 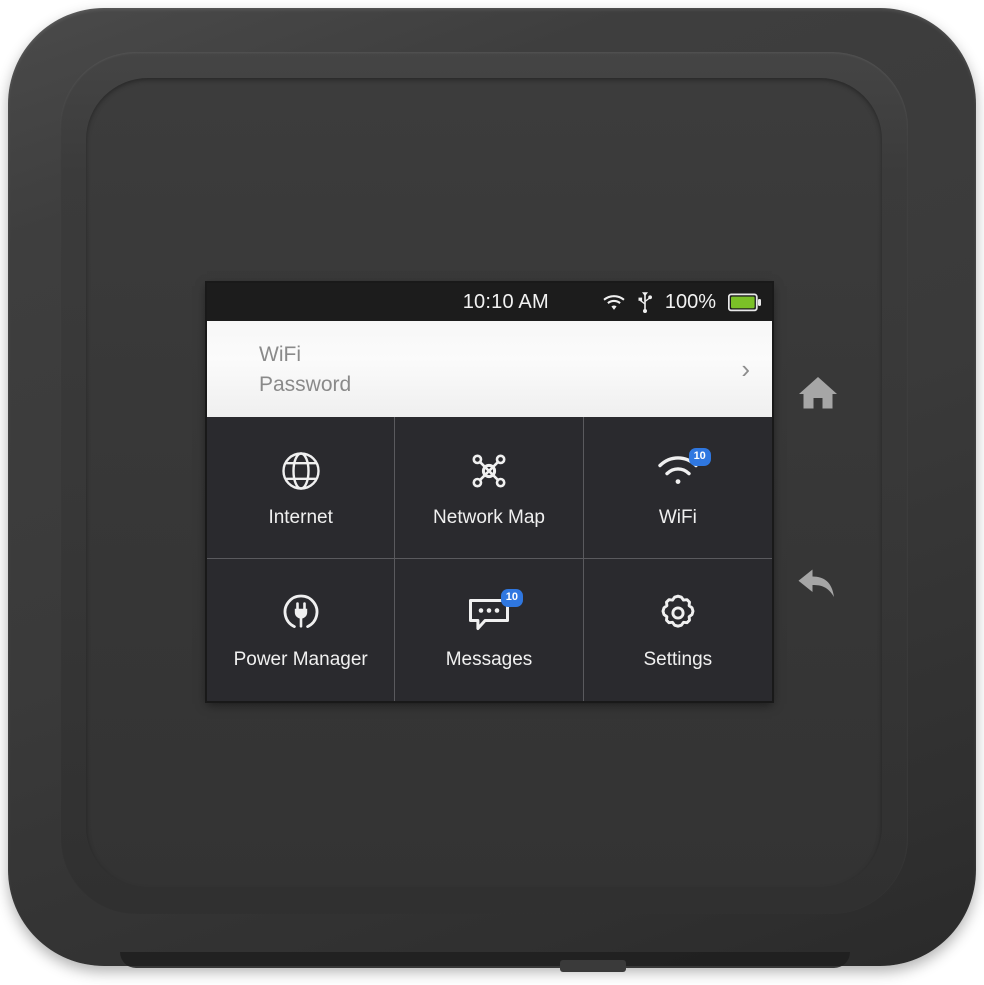 I want to click on app-tile-label: Power Manager, so click(x=300, y=659).